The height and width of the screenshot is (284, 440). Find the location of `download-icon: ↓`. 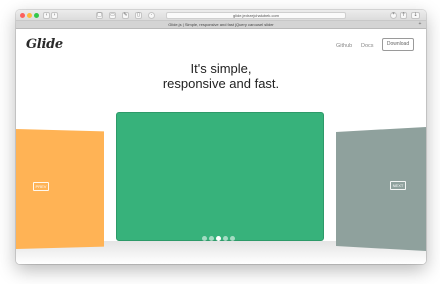

download-icon: ↓ is located at coordinates (415, 15).